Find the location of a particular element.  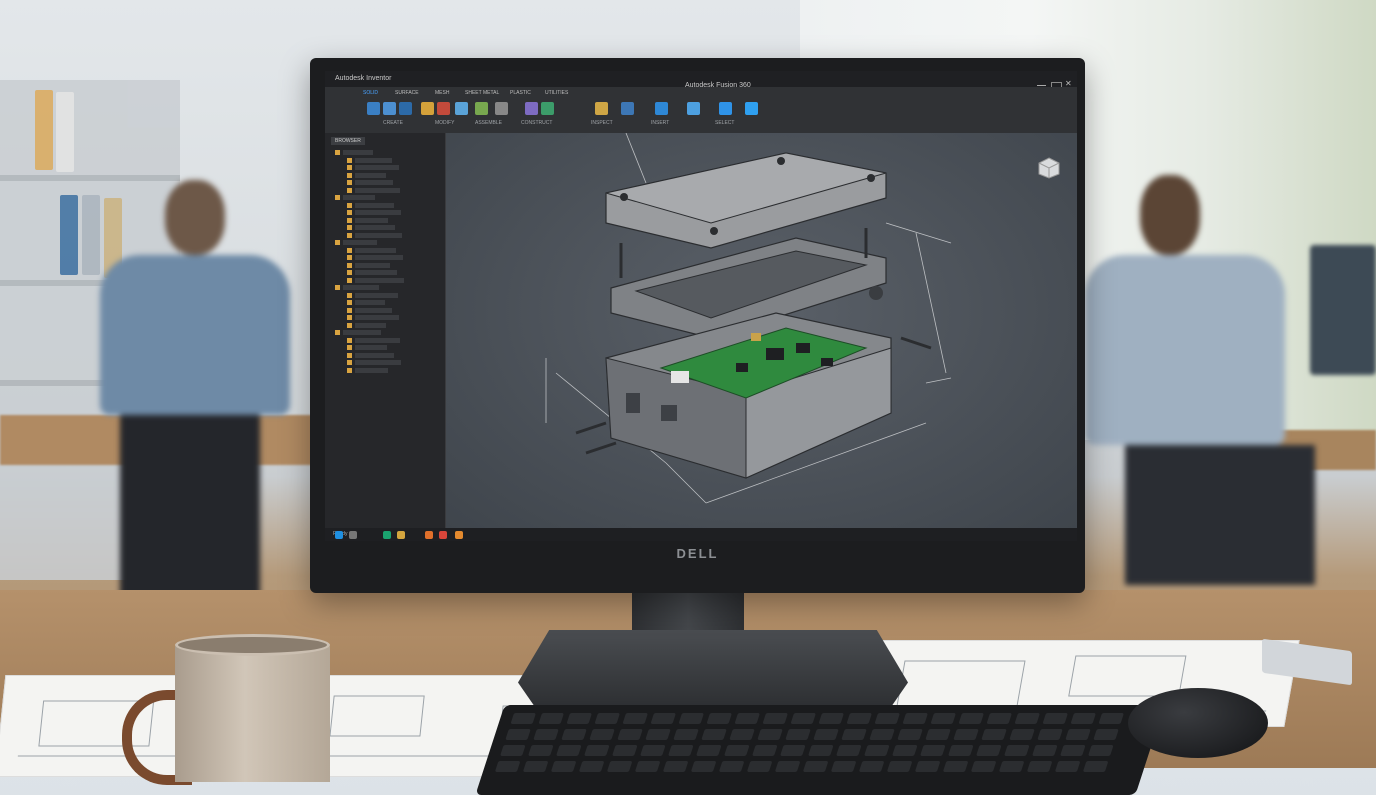

app-icon is located at coordinates (459, 535).